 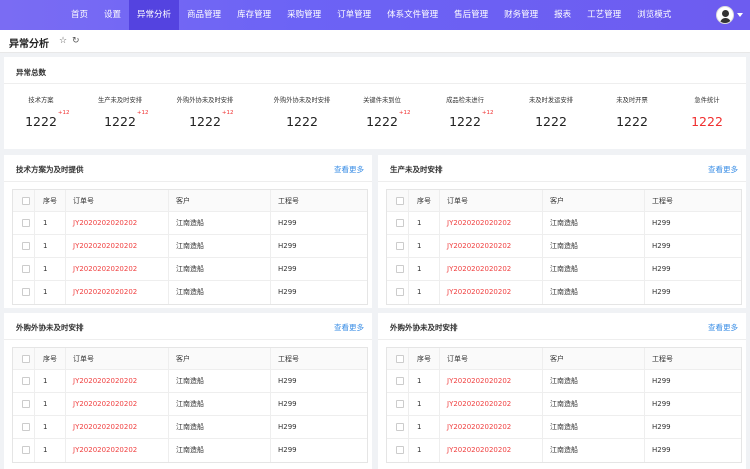 What do you see at coordinates (654, 15) in the screenshot?
I see `nav-item: 浏览模式` at bounding box center [654, 15].